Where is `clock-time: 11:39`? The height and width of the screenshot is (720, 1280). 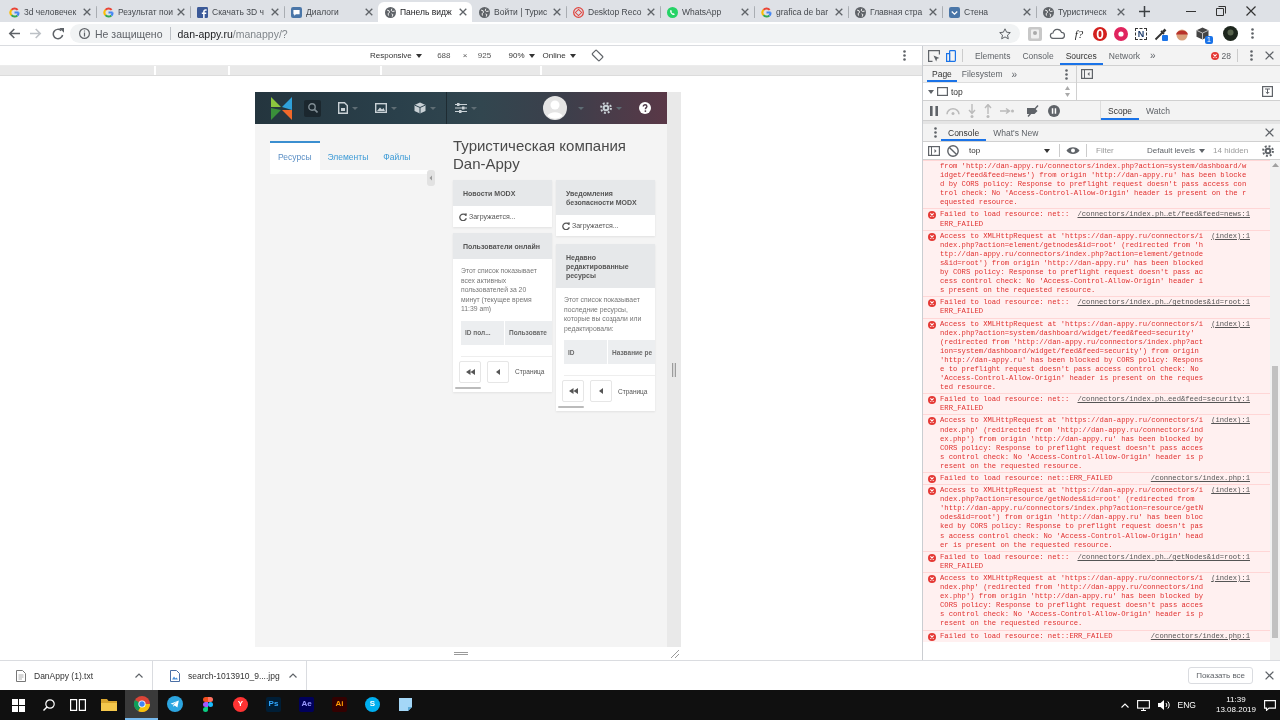 clock-time: 11:39 is located at coordinates (1236, 700).